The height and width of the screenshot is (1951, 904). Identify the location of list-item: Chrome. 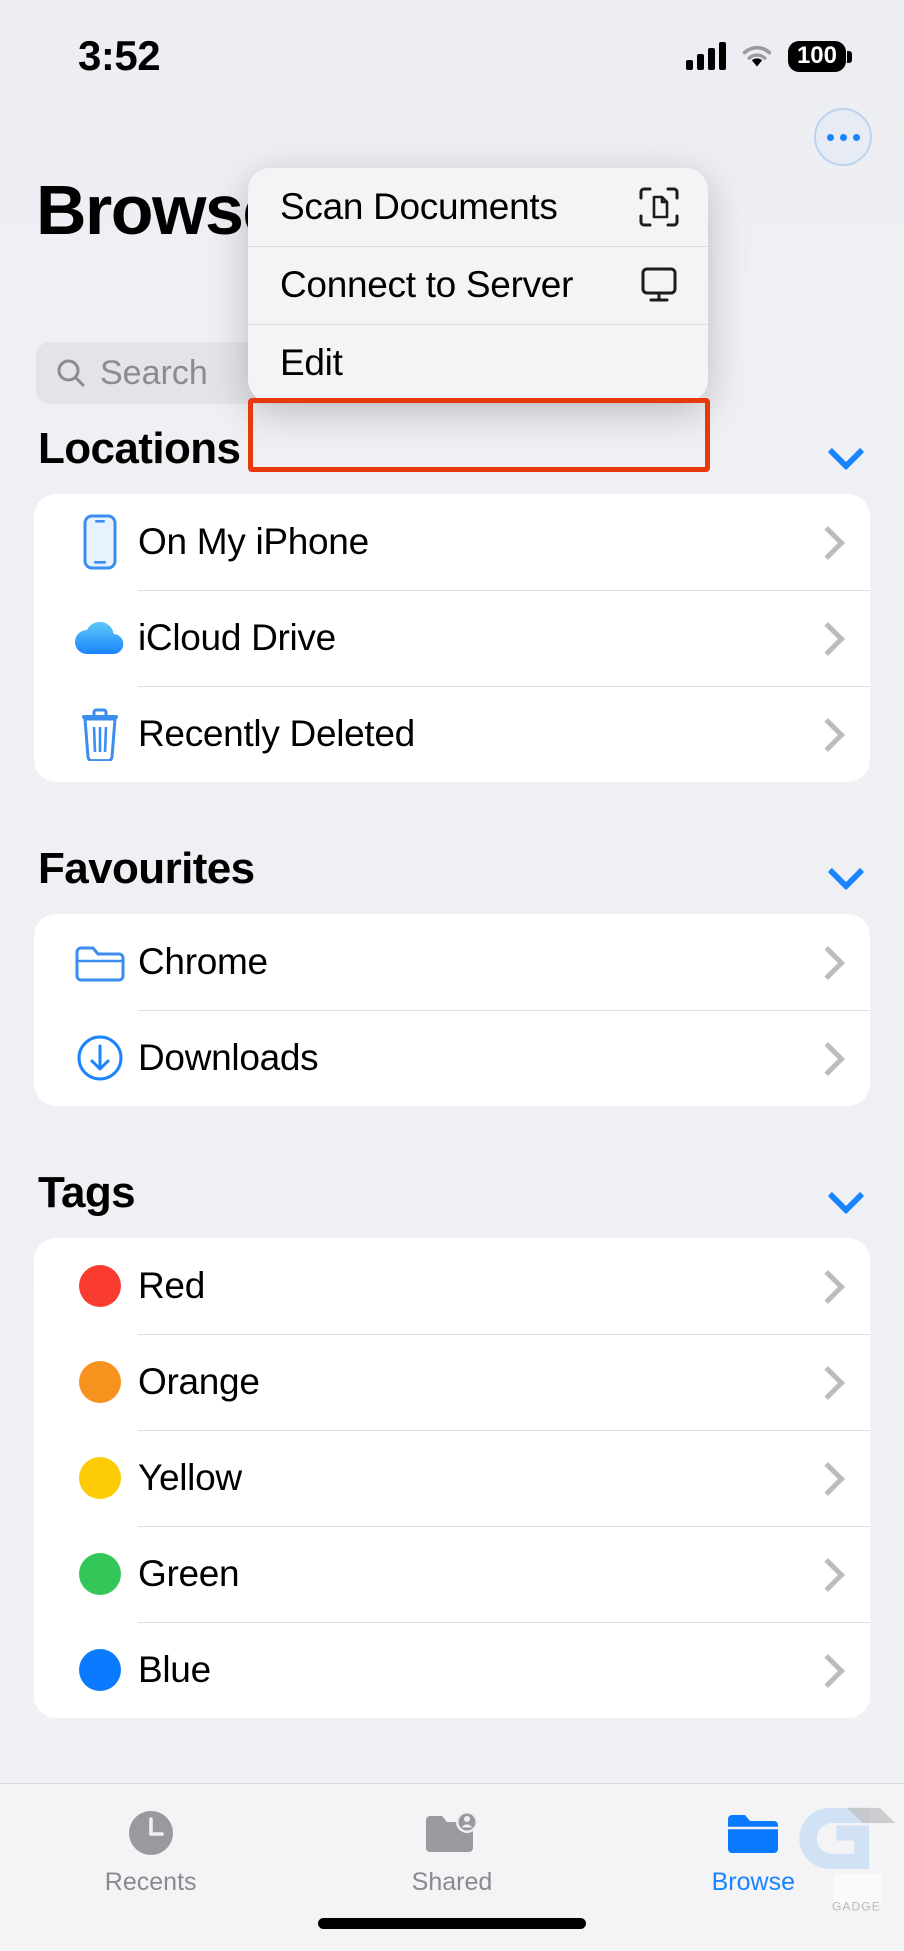
(452, 962).